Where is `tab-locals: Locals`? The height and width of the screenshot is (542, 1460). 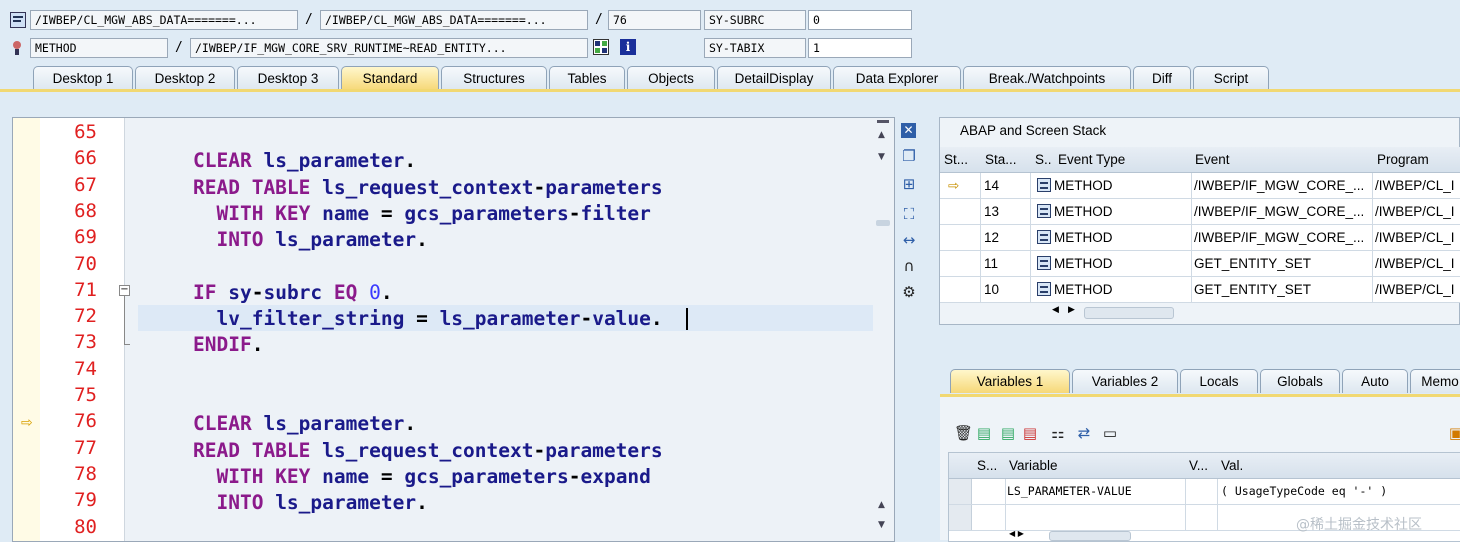 tab-locals: Locals is located at coordinates (1219, 381).